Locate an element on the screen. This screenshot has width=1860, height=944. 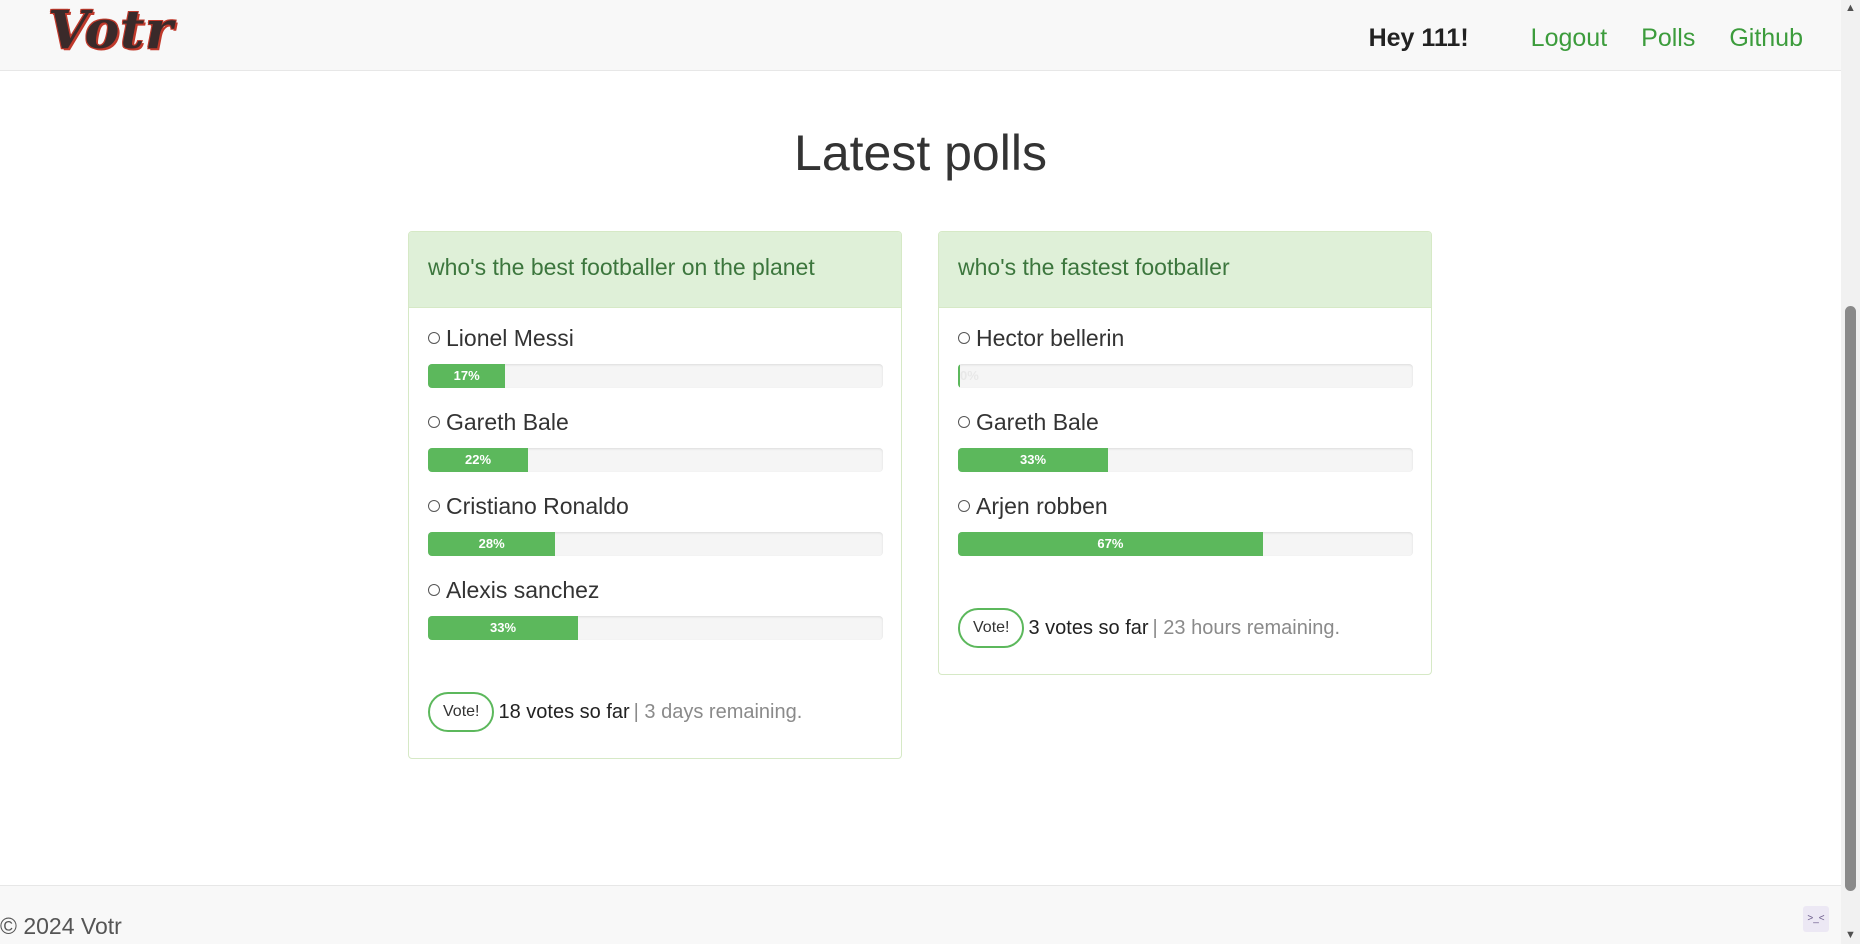
navbar: Votr Hey 111! Logout Polls Github is located at coordinates (920, 35).